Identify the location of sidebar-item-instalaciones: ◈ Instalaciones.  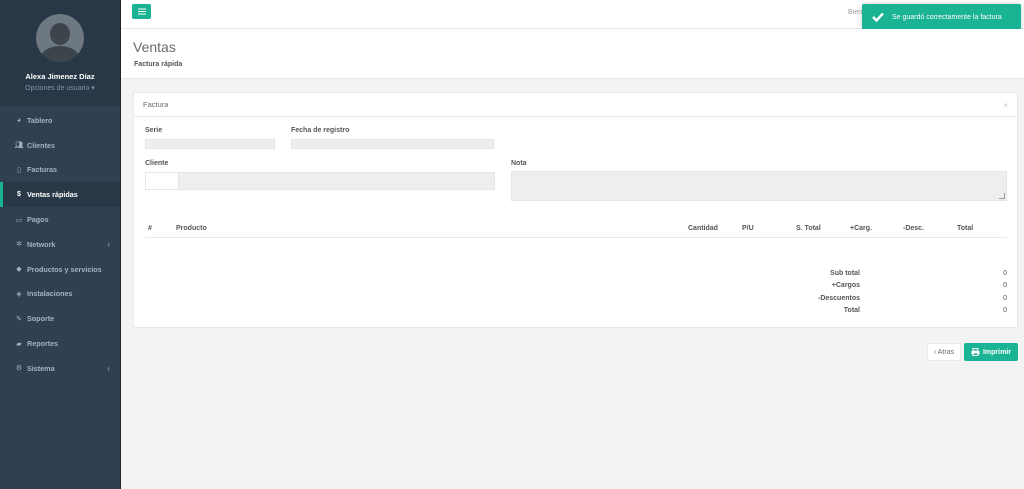
(60, 294).